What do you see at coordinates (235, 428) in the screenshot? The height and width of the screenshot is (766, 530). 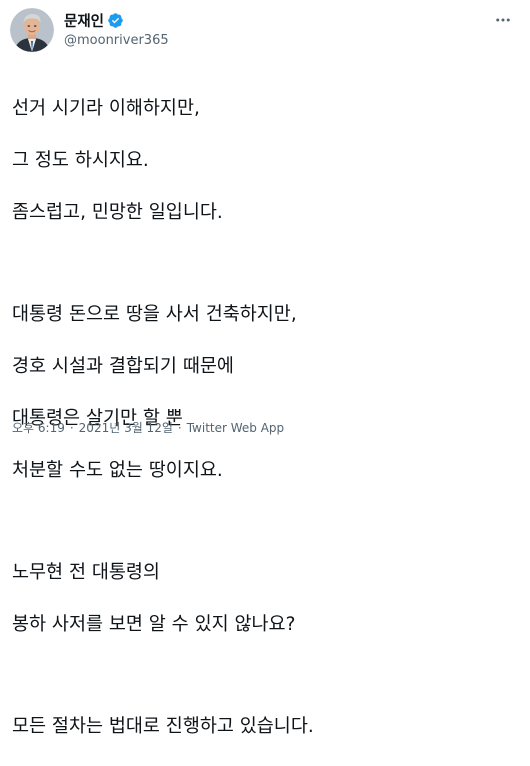 I see `tweet-source: Twitter Web App` at bounding box center [235, 428].